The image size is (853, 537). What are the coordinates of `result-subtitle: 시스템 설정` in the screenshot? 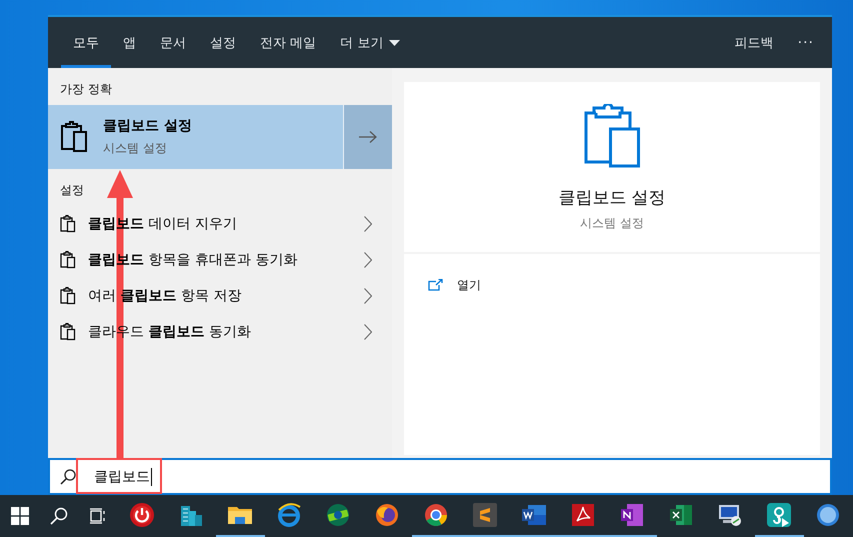 It's located at (135, 148).